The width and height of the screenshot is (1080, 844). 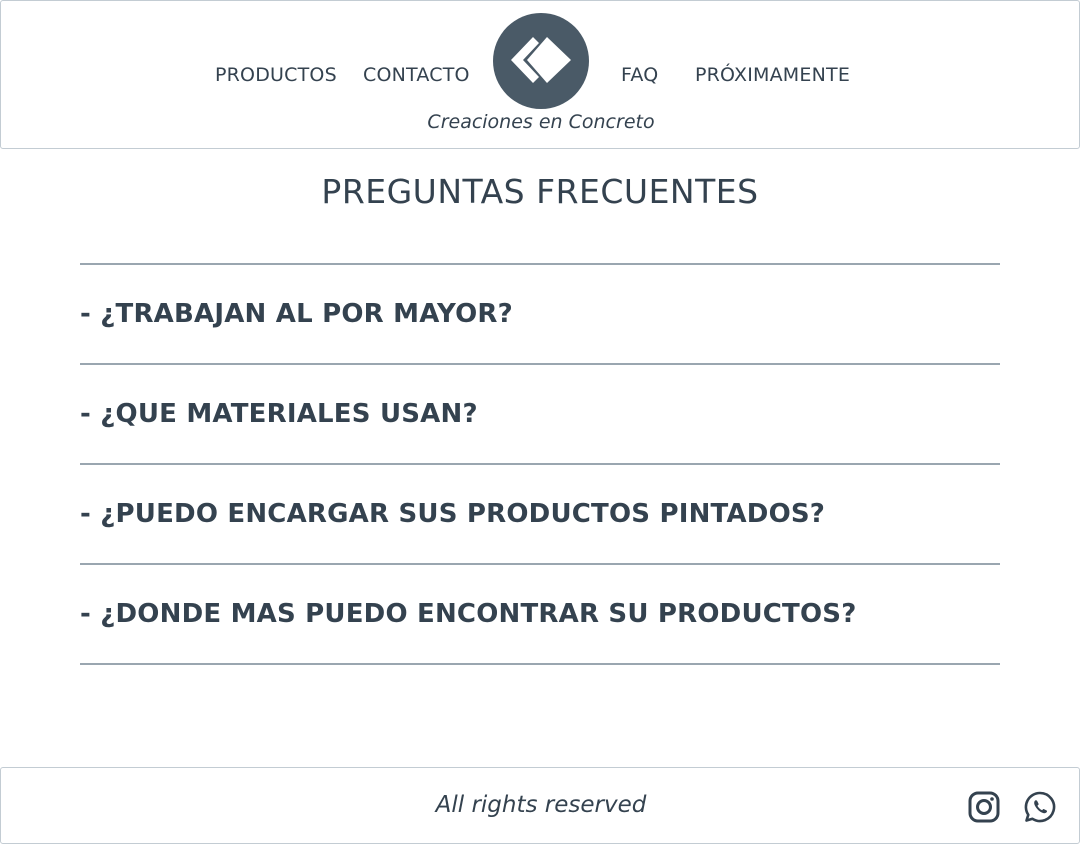 What do you see at coordinates (540, 191) in the screenshot?
I see `page-title: PREGUNTAS FRECUENTES` at bounding box center [540, 191].